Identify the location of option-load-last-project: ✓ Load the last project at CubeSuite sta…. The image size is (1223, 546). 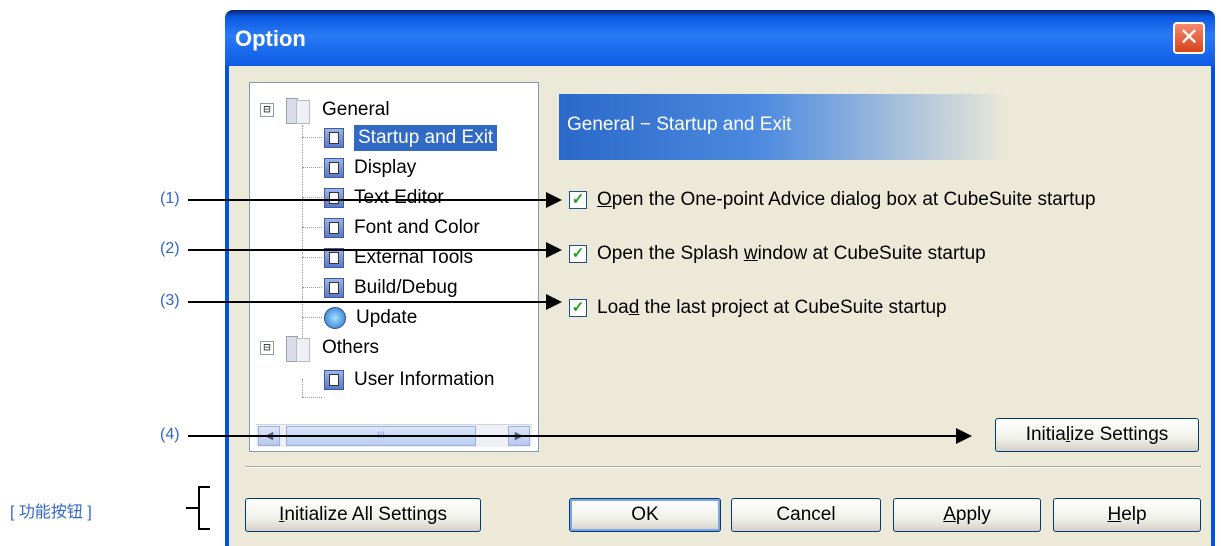
(758, 308).